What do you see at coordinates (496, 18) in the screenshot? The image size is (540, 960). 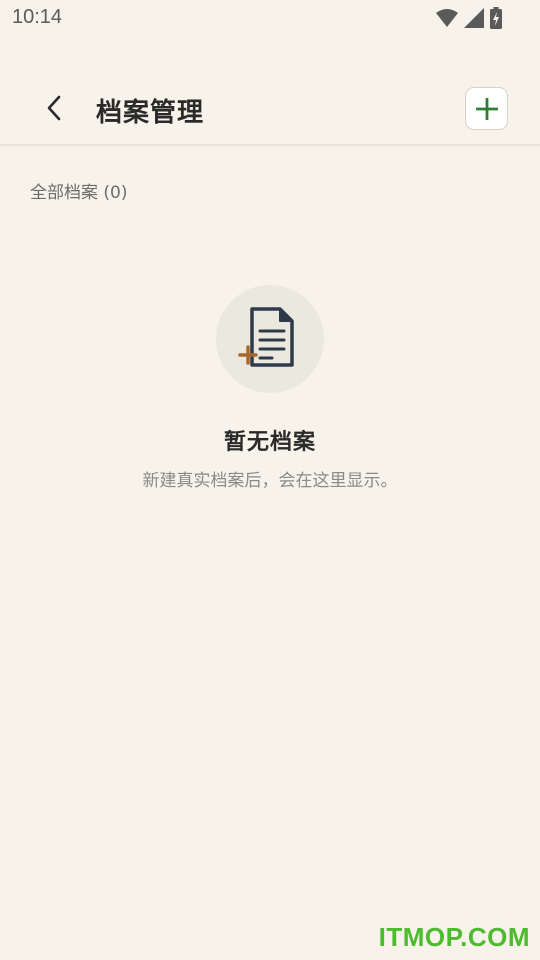 I see `battery-charging-icon` at bounding box center [496, 18].